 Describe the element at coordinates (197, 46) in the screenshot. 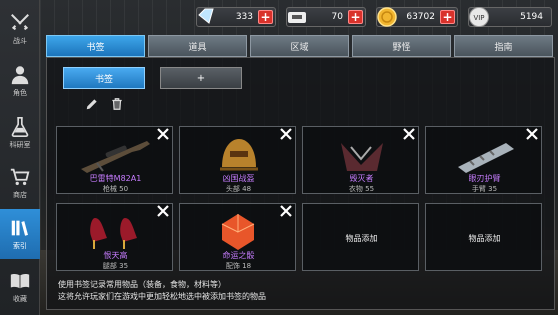

I see `tab-items: 道具` at that location.